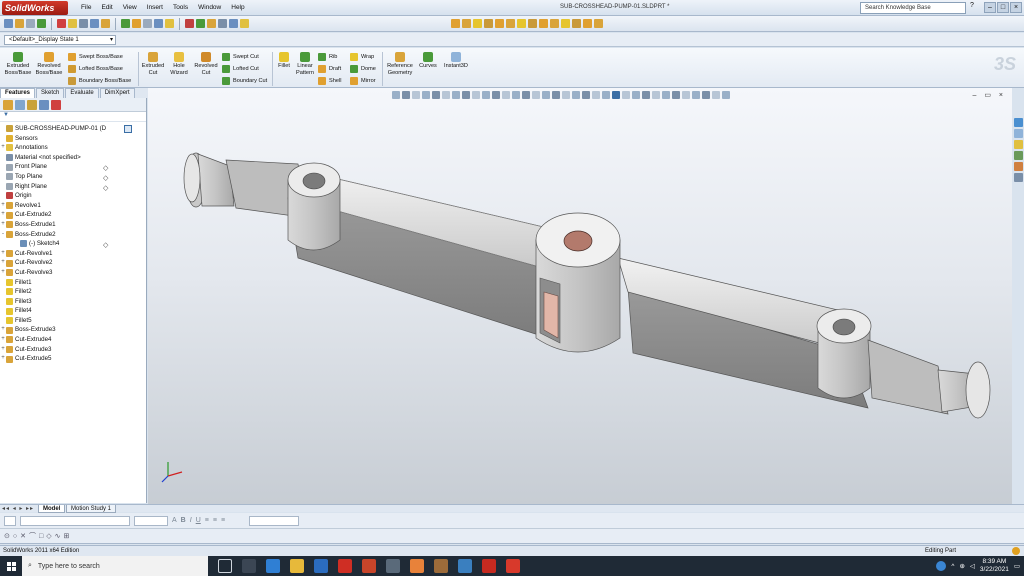  I want to click on menu-window: Window, so click(209, 7).